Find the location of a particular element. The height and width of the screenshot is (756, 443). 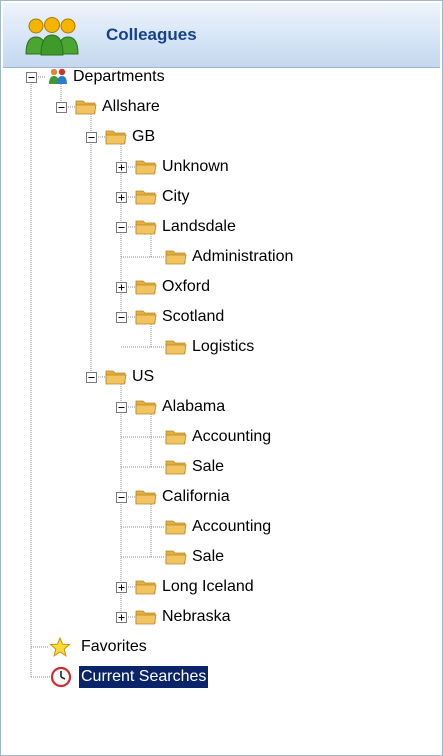

tree-item-departments: Departments is located at coordinates (119, 77).